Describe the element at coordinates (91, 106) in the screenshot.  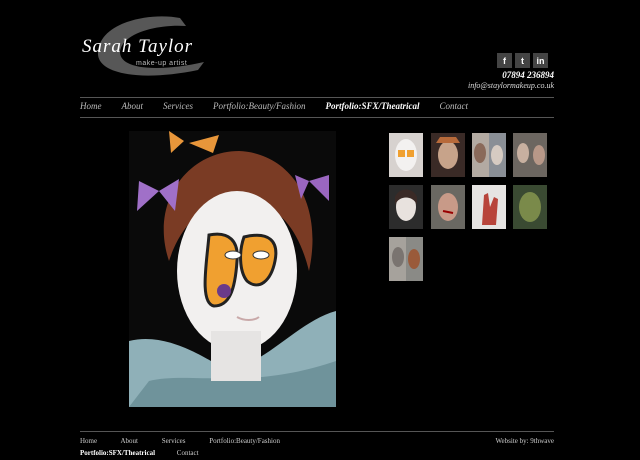
I see `nav-home: Home` at that location.